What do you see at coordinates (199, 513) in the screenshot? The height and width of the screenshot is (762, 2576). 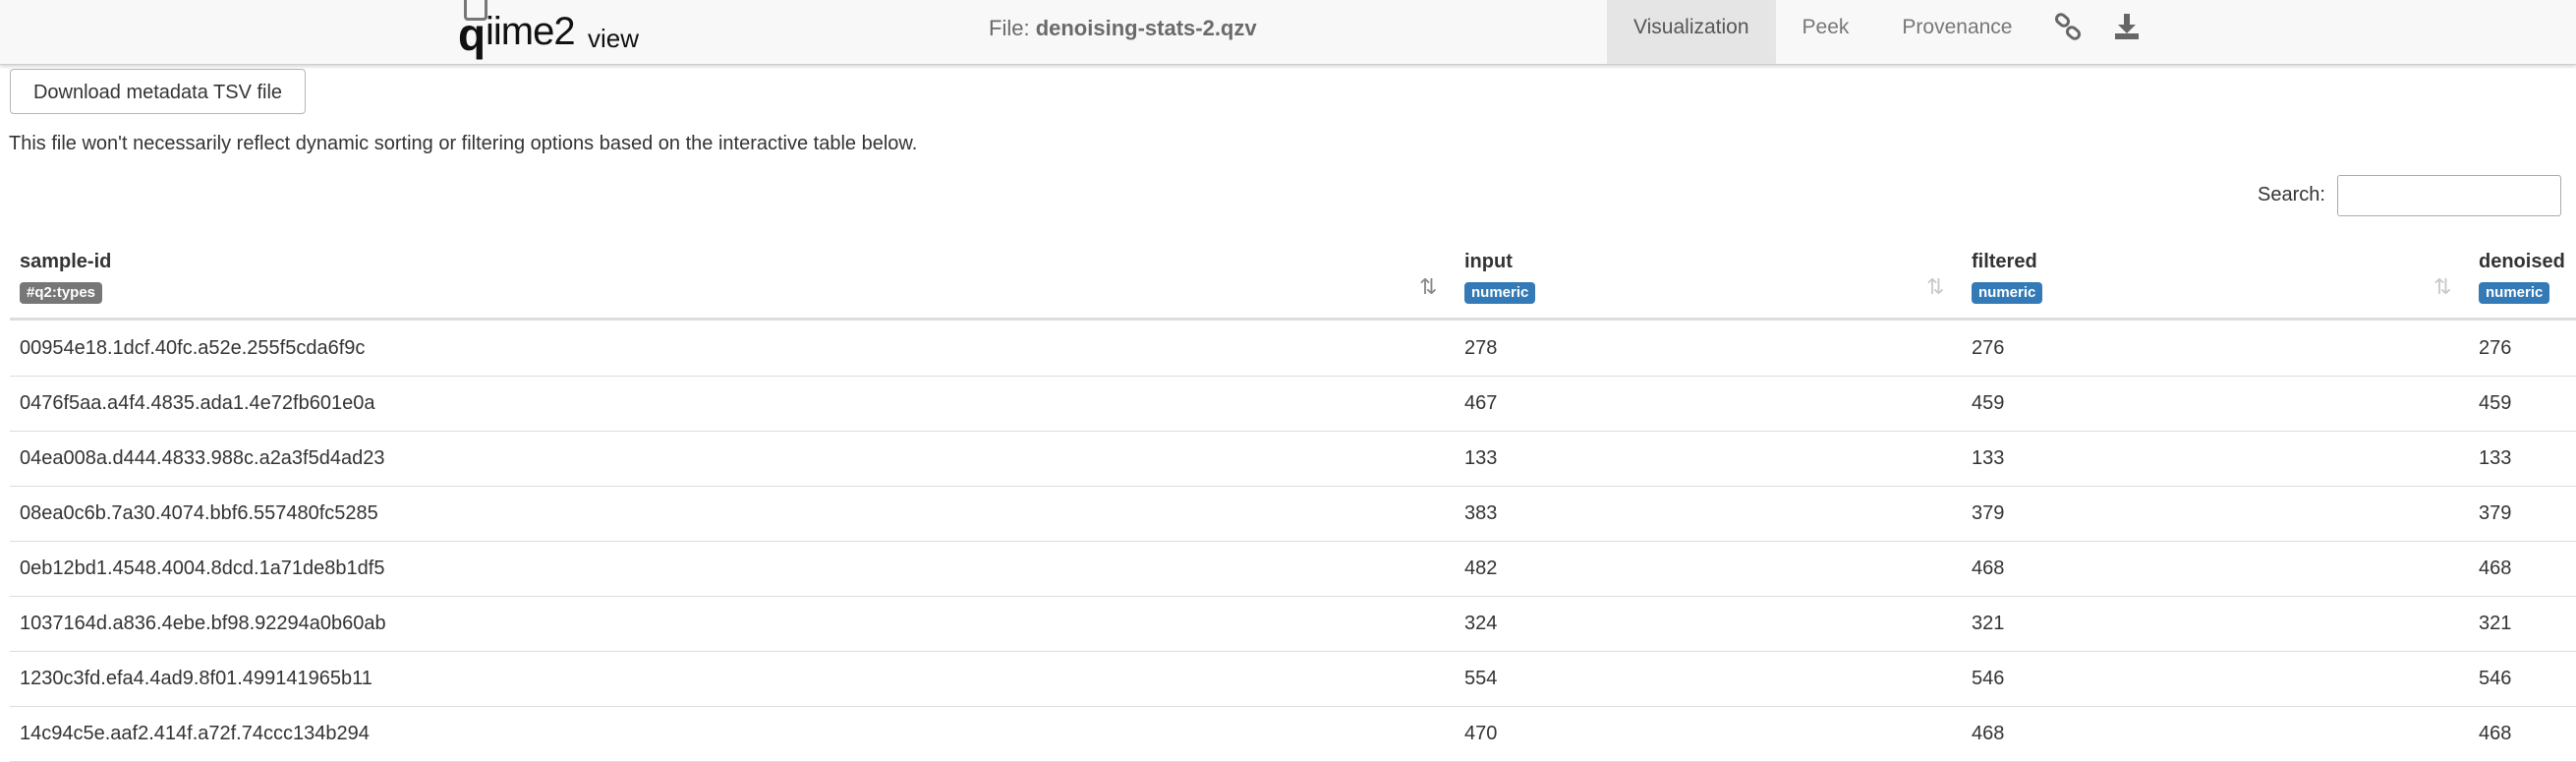 I see `cell-sample-id: 08ea0c6b.7a30.4074.bbf6.557480fc5285` at bounding box center [199, 513].